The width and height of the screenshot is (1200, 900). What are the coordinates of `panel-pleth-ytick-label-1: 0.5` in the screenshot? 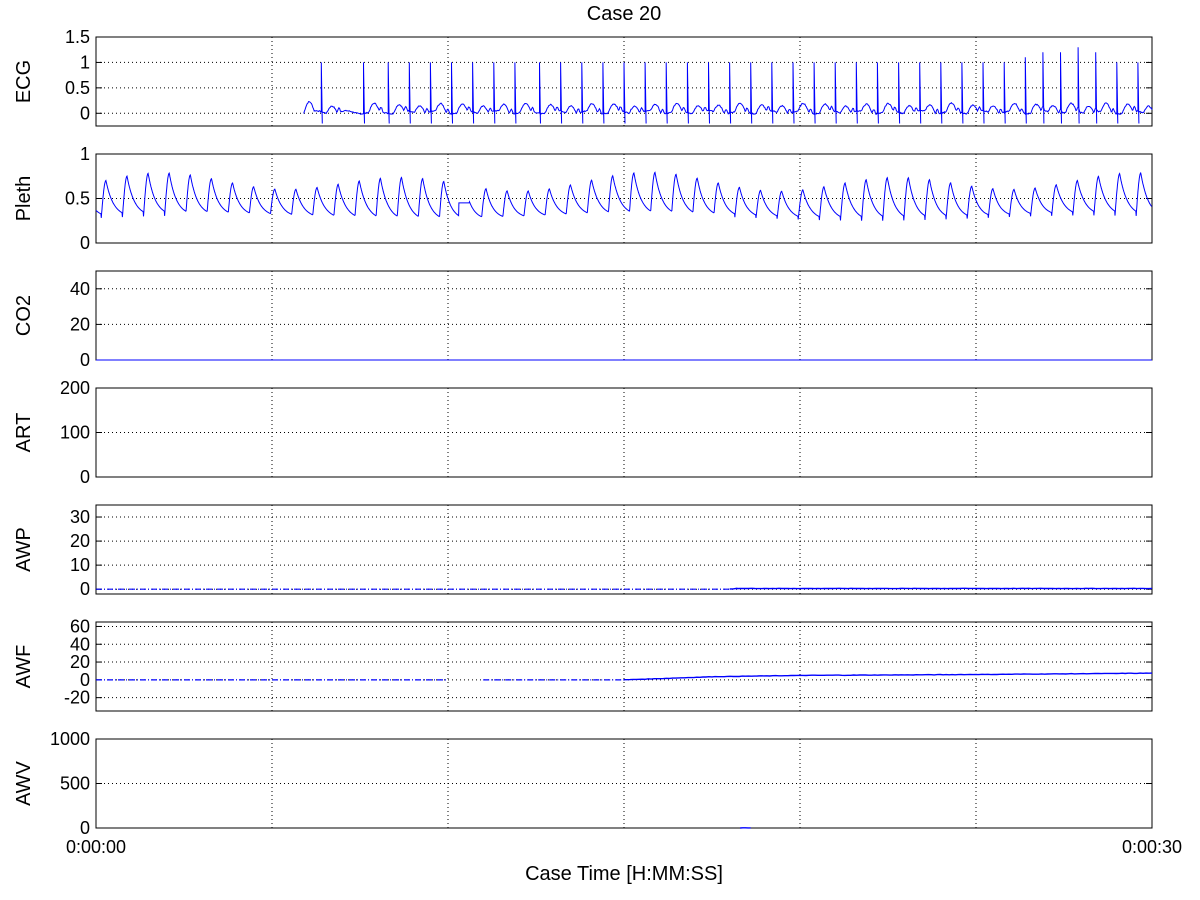 It's located at (77, 199).